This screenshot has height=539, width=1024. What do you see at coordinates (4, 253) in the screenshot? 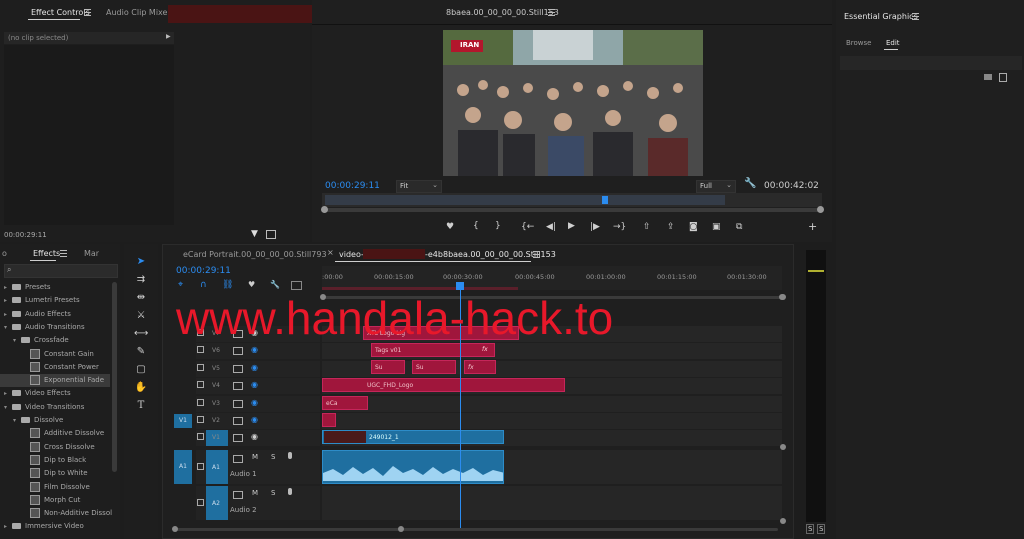
I see `tab-project: o` at bounding box center [4, 253].